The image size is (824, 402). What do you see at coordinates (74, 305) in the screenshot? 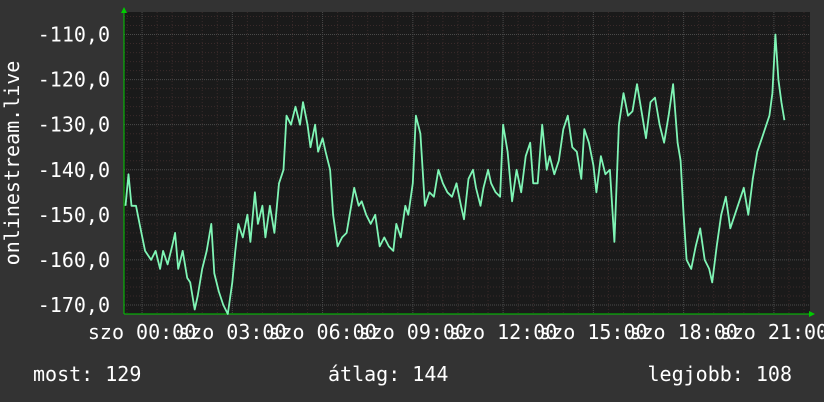
I see `y-tick-label: -170,0` at bounding box center [74, 305].